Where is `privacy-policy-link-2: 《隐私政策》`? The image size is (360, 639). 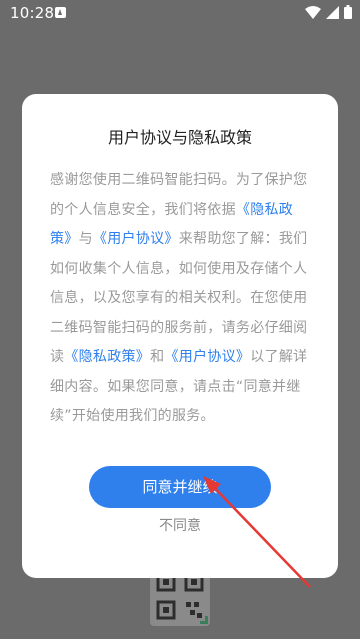 privacy-policy-link-2: 《隐私政策》 is located at coordinates (107, 357).